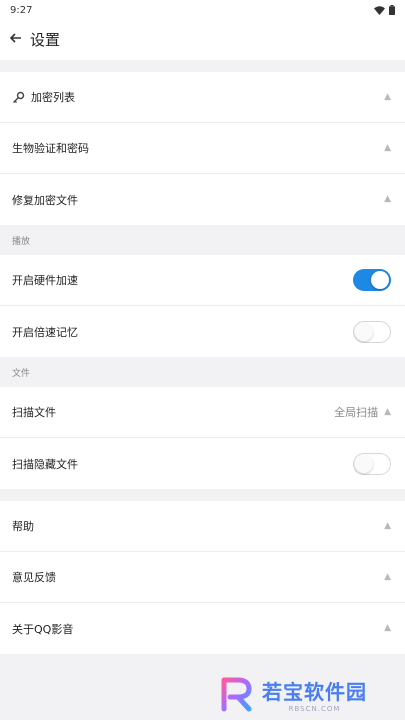 This screenshot has width=405, height=720. I want to click on files-group: 扫描文件 全局扫描 ▲ 扫描隐藏文件, so click(202, 438).